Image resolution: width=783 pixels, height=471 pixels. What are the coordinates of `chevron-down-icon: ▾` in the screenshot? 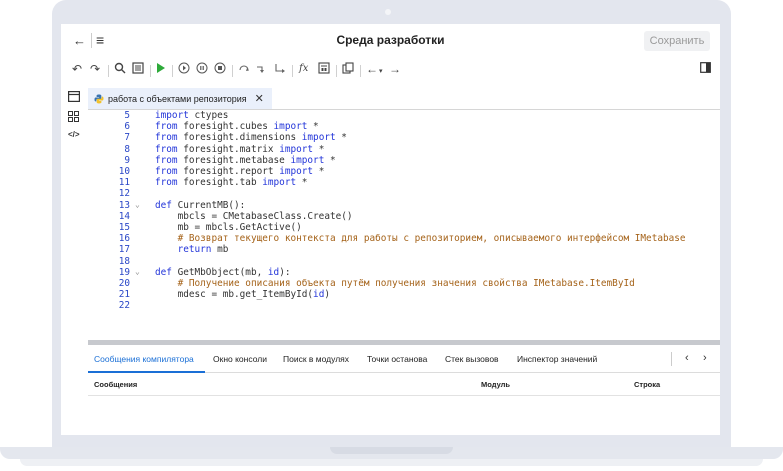 It's located at (381, 72).